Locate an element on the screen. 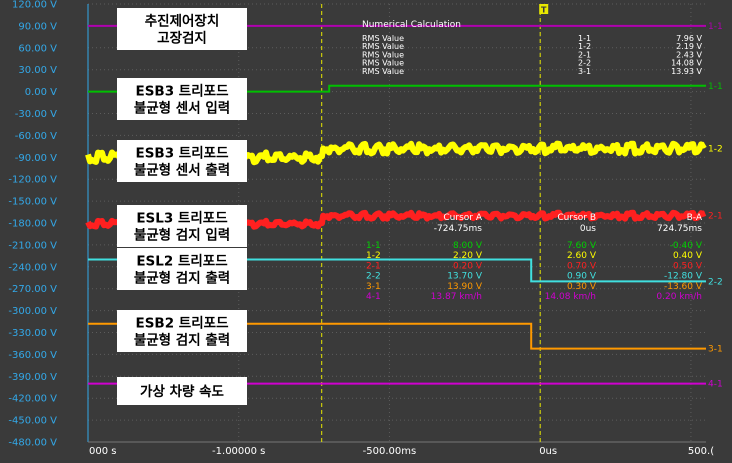 Image resolution: width=732 pixels, height=463 pixels. cursor-table-value-a: 2.20 V is located at coordinates (468, 256).